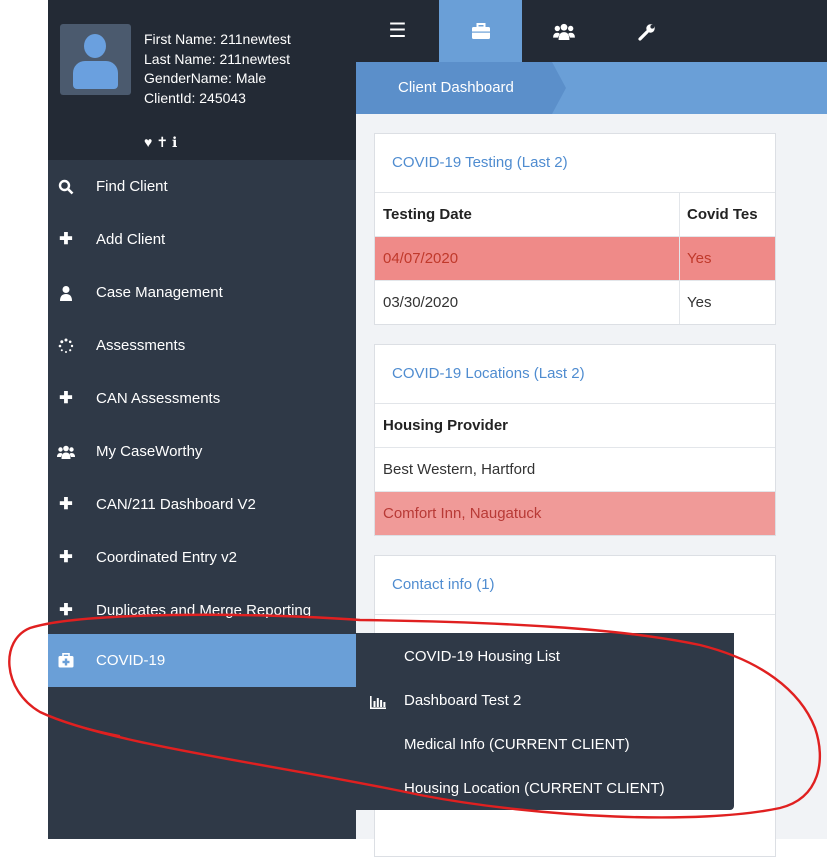  Describe the element at coordinates (132, 186) in the screenshot. I see `sidebar-item-label: Find Client` at that location.